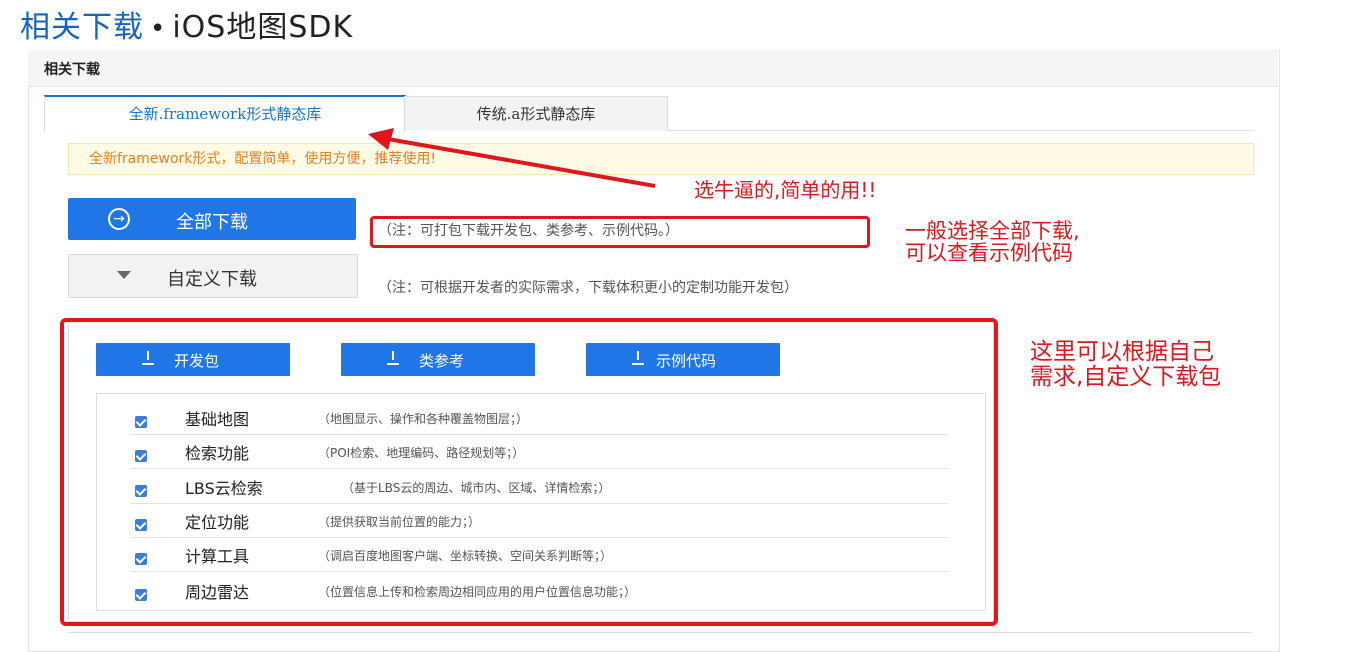 Image resolution: width=1372 pixels, height=652 pixels. I want to click on custom-download-note: （注：可根据开发者的实际需求，下载体积更小的定制功能开发包）, so click(588, 288).